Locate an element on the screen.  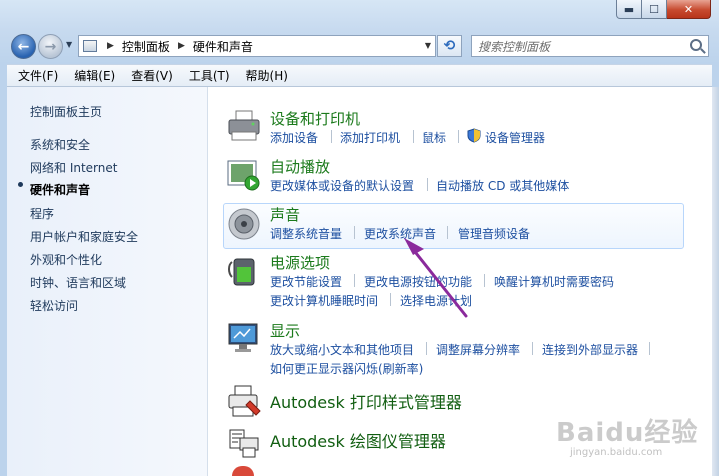
address-bar: ▶ 控制面板 ▶ 硬件和声音 ▼ is located at coordinates (257, 46).